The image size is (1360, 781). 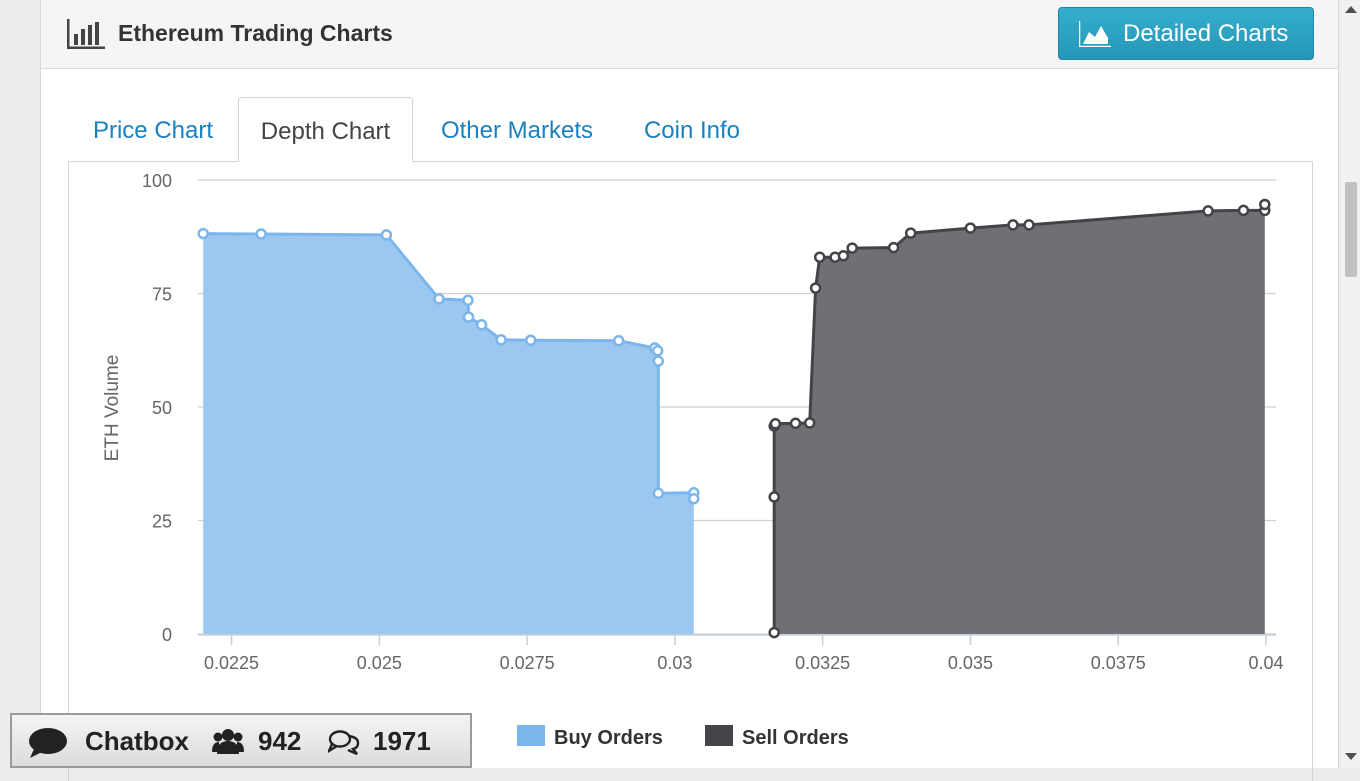 What do you see at coordinates (137, 741) in the screenshot?
I see `chatbox-label: Chatbox` at bounding box center [137, 741].